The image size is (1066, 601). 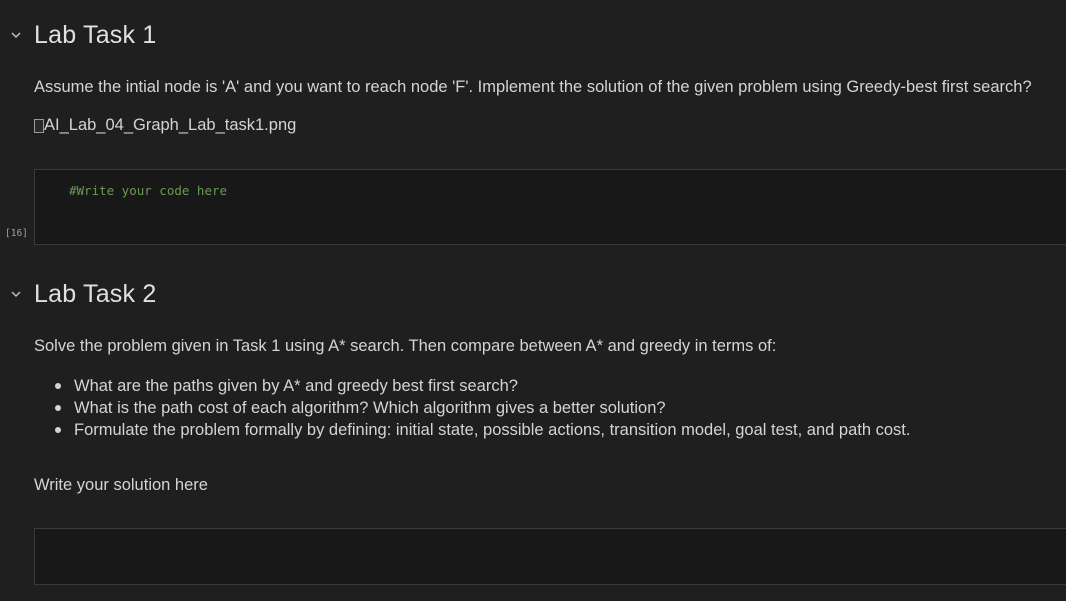 What do you see at coordinates (170, 125) in the screenshot?
I see `task1-image-alt: AI_Lab_04_Graph_Lab_task1.png` at bounding box center [170, 125].